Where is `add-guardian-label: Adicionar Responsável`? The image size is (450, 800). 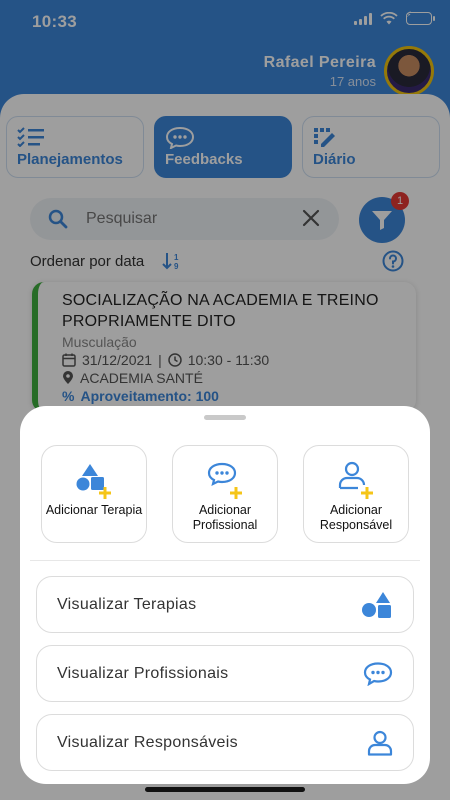 add-guardian-label: Adicionar Responsável is located at coordinates (356, 517).